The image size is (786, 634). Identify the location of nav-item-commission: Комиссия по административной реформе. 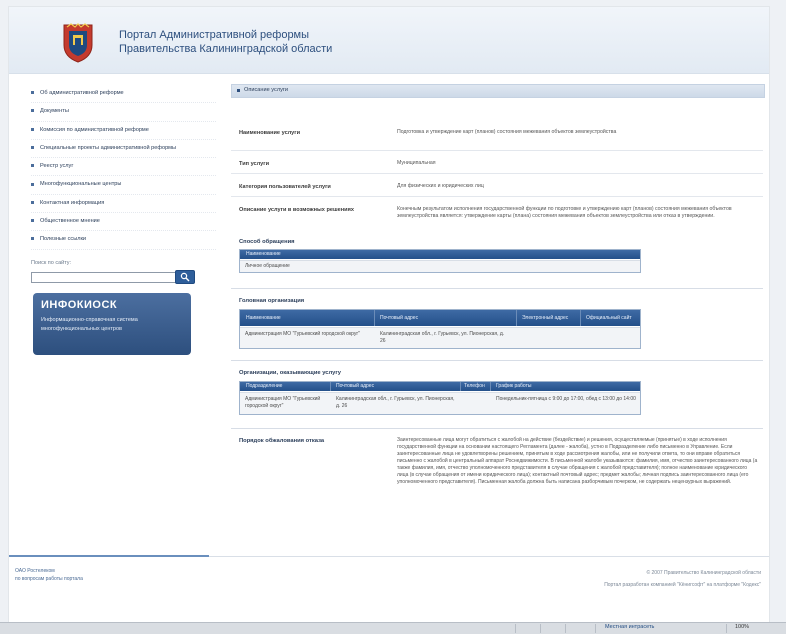
(123, 131).